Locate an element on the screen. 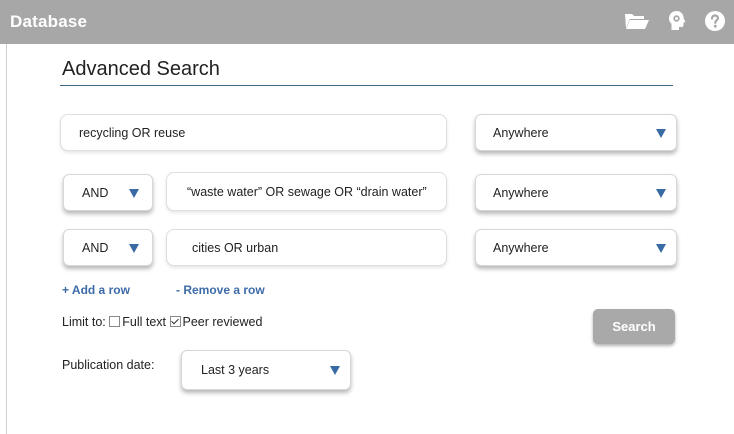 The height and width of the screenshot is (434, 734). add-row-link: + Add a row is located at coordinates (96, 290).